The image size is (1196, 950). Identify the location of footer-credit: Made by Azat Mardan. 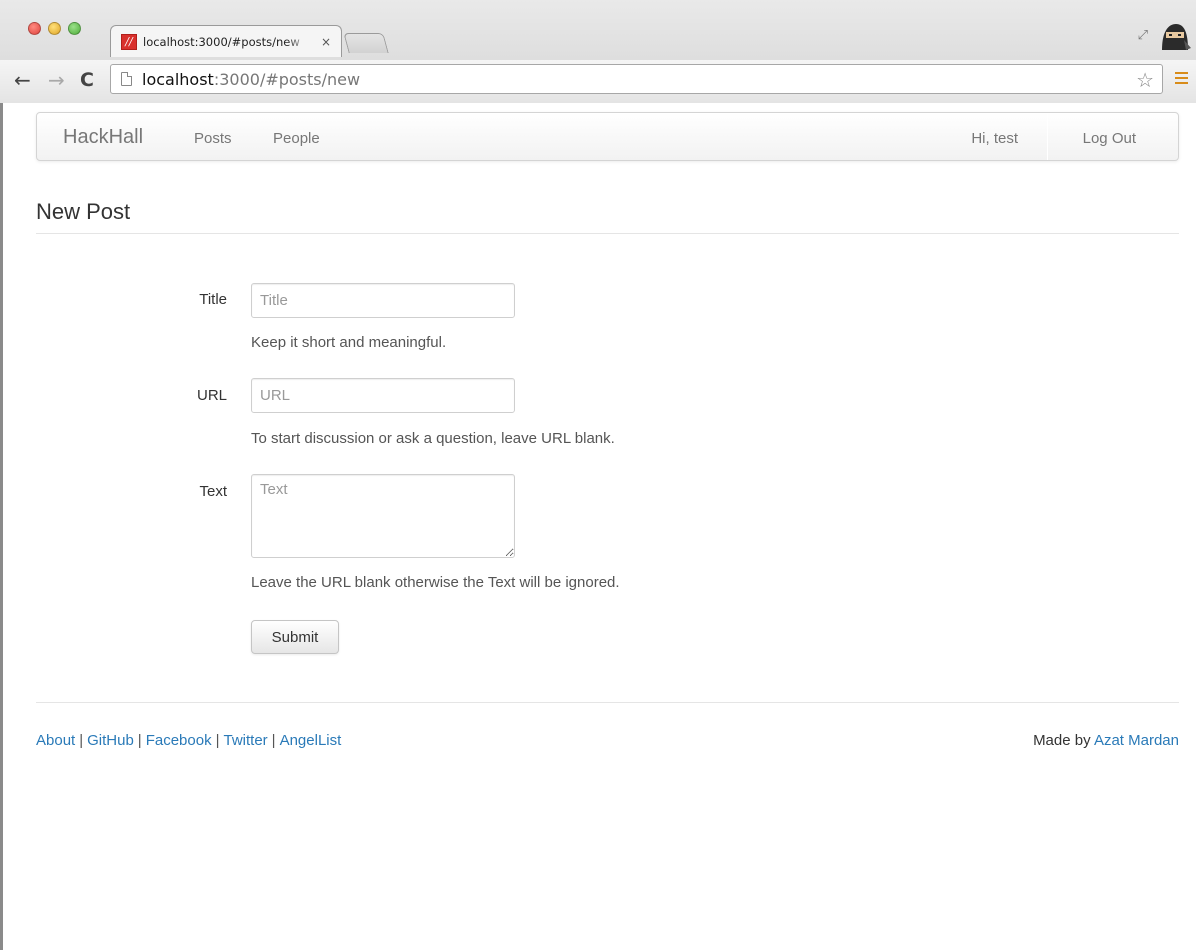
(1106, 740).